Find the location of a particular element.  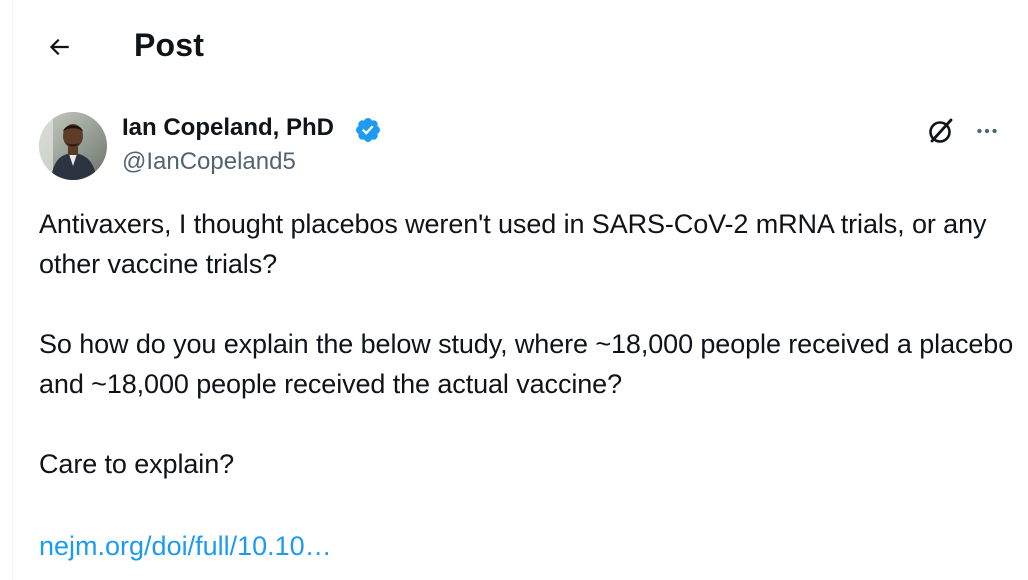

grok-icon is located at coordinates (941, 130).